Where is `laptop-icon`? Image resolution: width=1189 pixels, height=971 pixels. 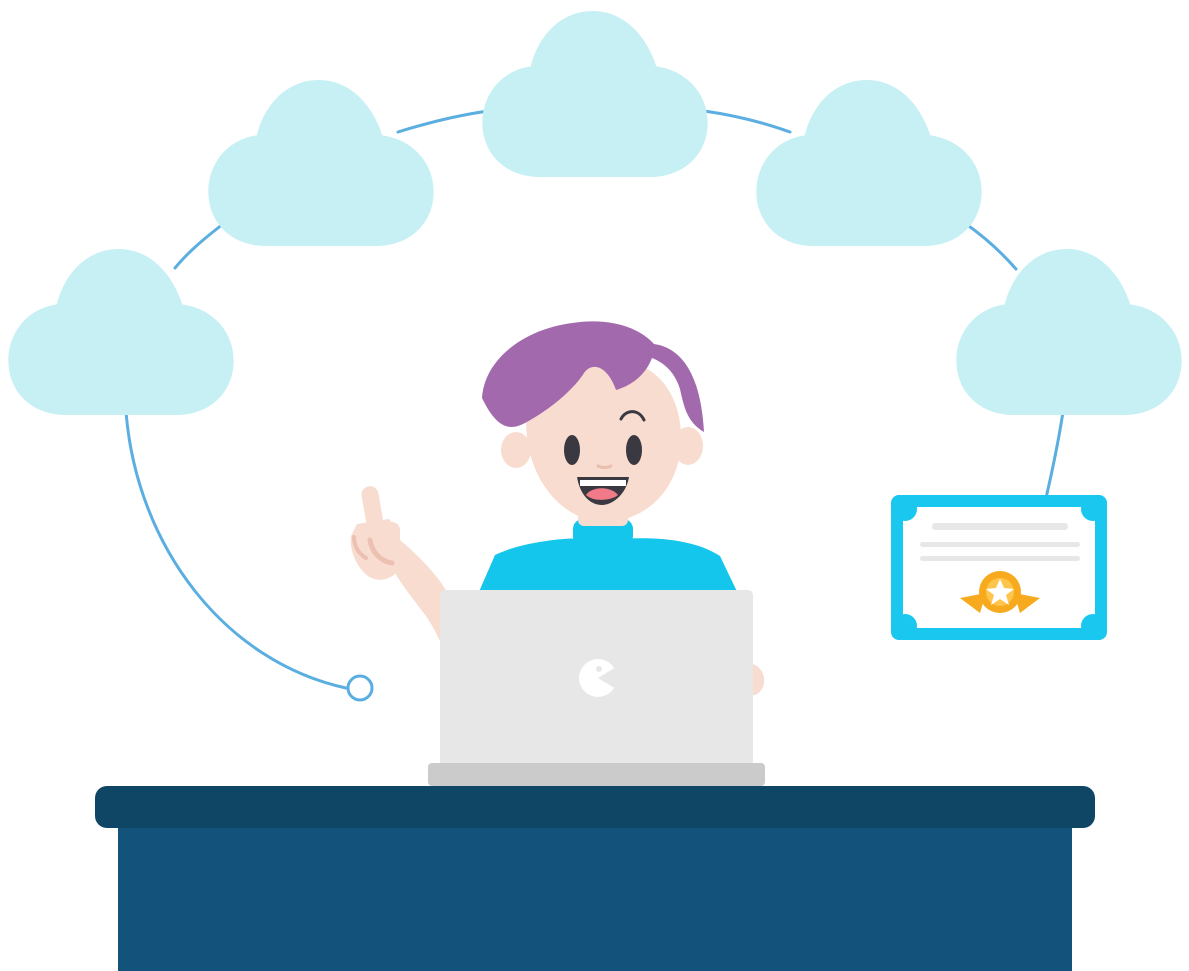
laptop-icon is located at coordinates (596, 688).